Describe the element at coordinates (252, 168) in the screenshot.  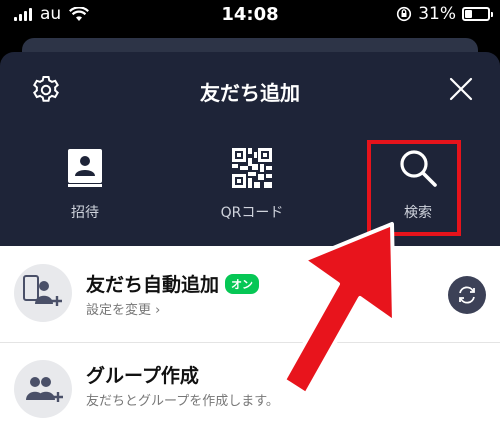
I see `qr-code-icon` at that location.